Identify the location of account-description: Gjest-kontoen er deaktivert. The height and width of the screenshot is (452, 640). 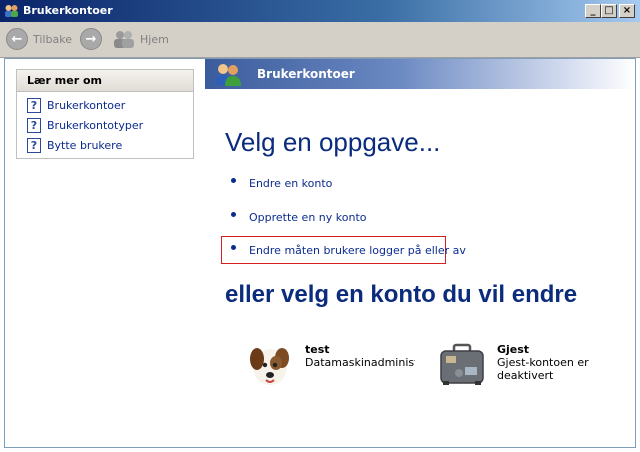
(543, 369).